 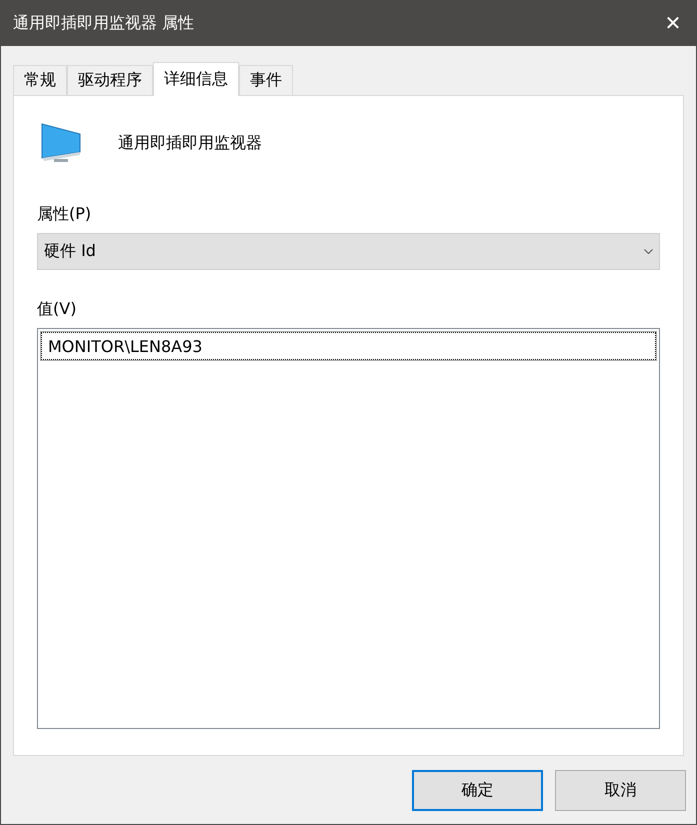 I want to click on cancel-button: 取消, so click(x=620, y=790).